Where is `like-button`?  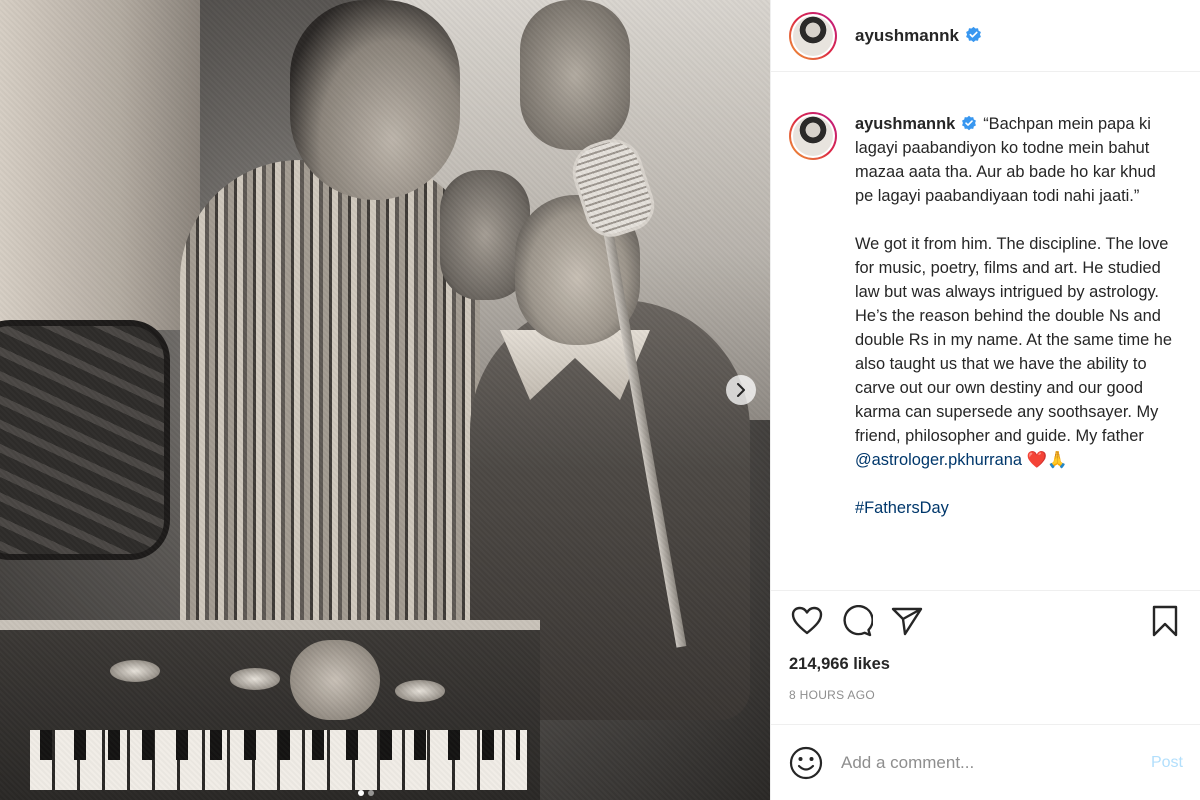
like-button is located at coordinates (807, 621).